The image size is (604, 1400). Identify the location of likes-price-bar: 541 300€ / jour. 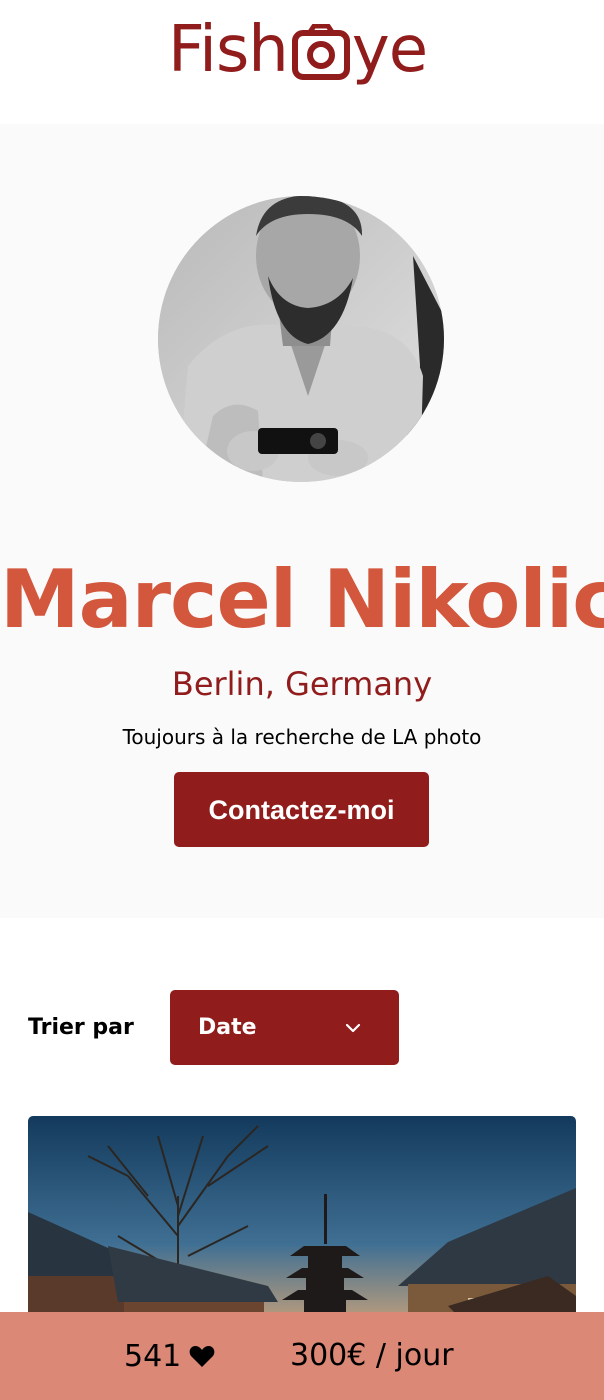
(302, 1356).